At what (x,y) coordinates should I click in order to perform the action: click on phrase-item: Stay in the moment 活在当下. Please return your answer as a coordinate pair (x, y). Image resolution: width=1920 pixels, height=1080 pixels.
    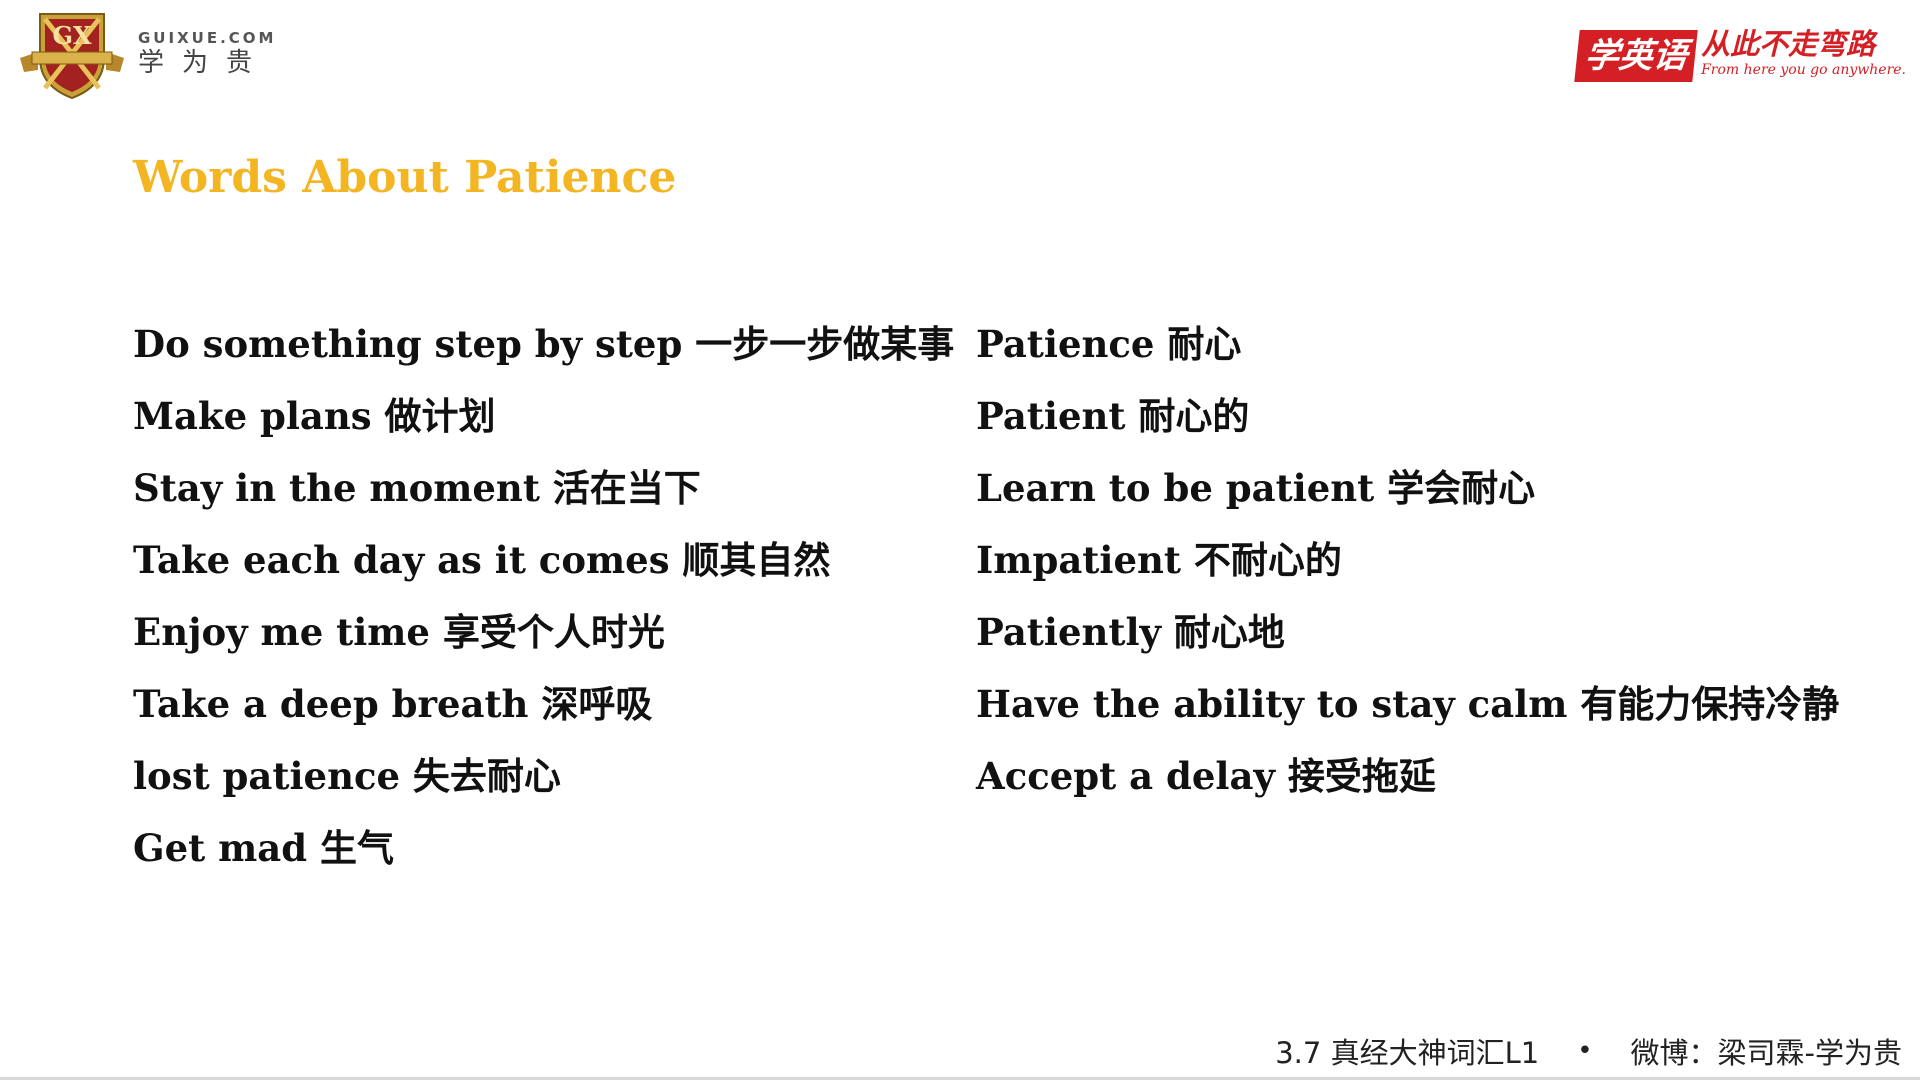
    Looking at the image, I should click on (417, 488).